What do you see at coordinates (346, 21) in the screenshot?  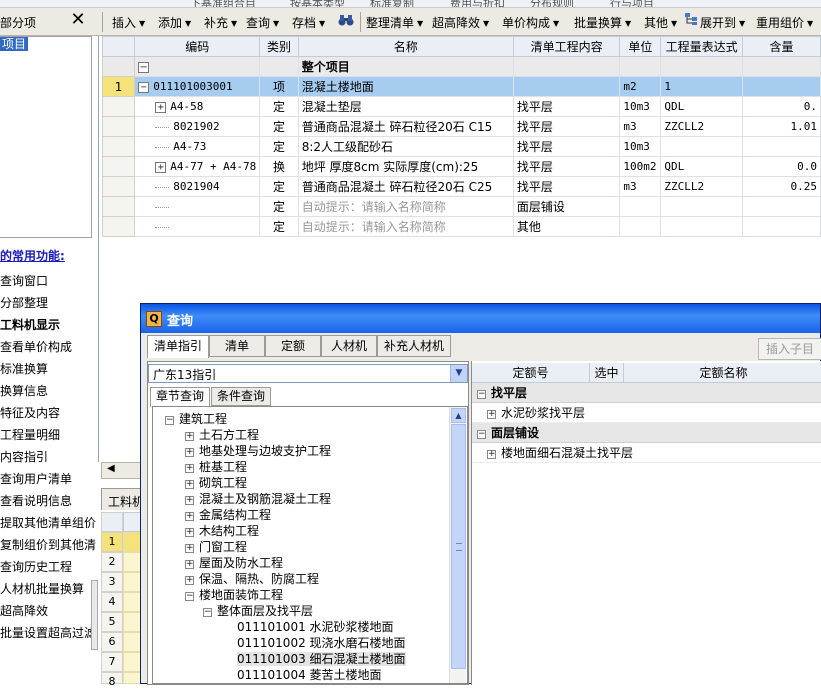 I see `binoculars-icon` at bounding box center [346, 21].